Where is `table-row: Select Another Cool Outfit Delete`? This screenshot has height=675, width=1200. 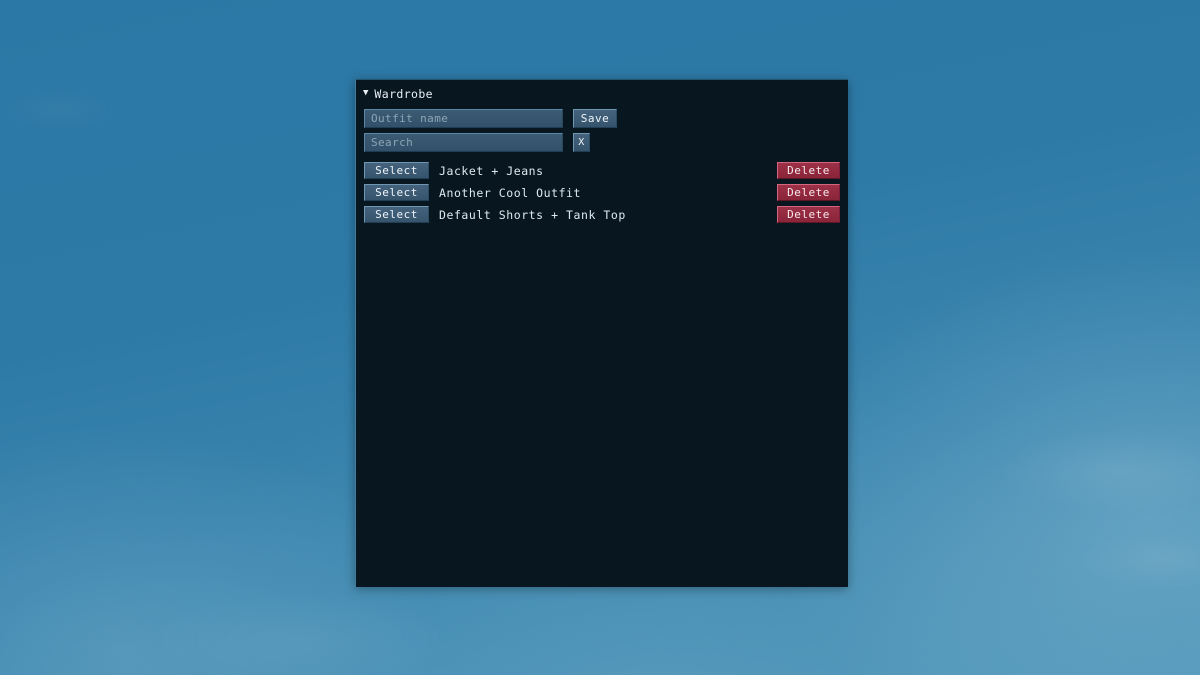 table-row: Select Another Cool Outfit Delete is located at coordinates (602, 192).